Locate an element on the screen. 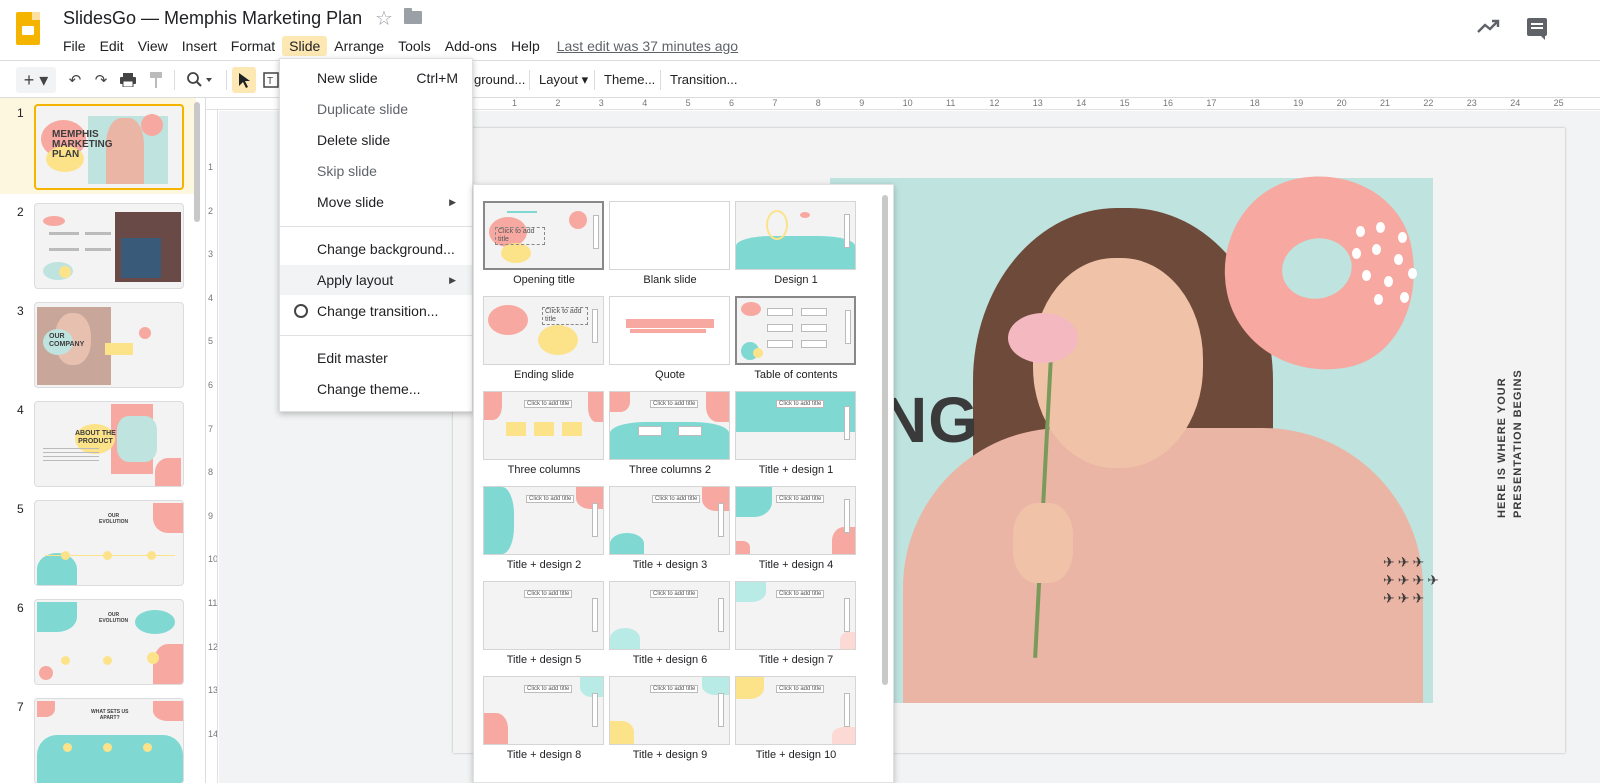 The width and height of the screenshot is (1600, 783). slides-logo-icon is located at coordinates (28, 28).